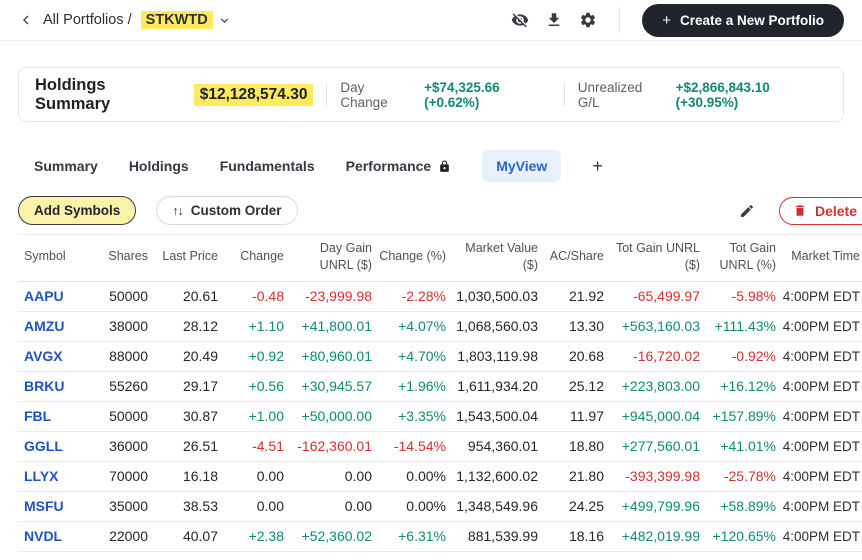 This screenshot has width=862, height=560. I want to click on breadcrumb-all-portfolios: All Portfolios /, so click(87, 20).